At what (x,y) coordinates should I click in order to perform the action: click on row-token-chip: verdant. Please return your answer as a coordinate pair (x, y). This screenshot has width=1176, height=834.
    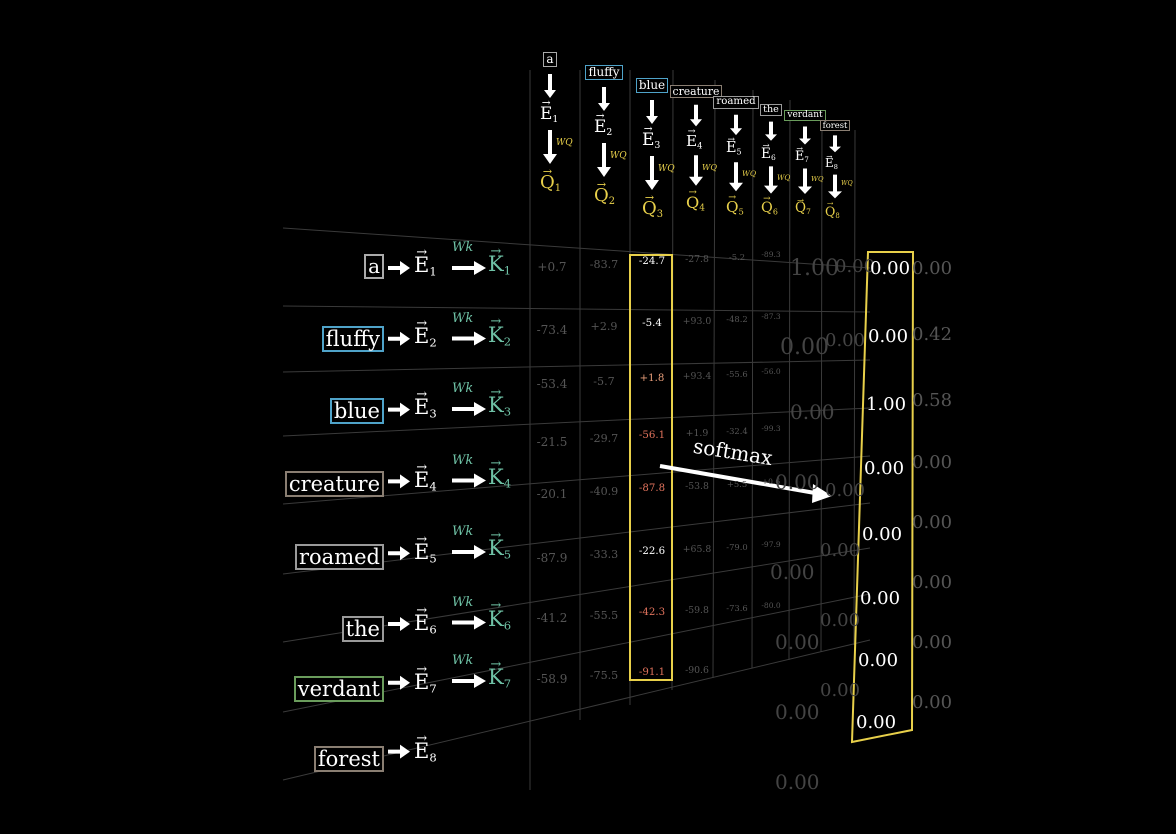
    Looking at the image, I should click on (338, 689).